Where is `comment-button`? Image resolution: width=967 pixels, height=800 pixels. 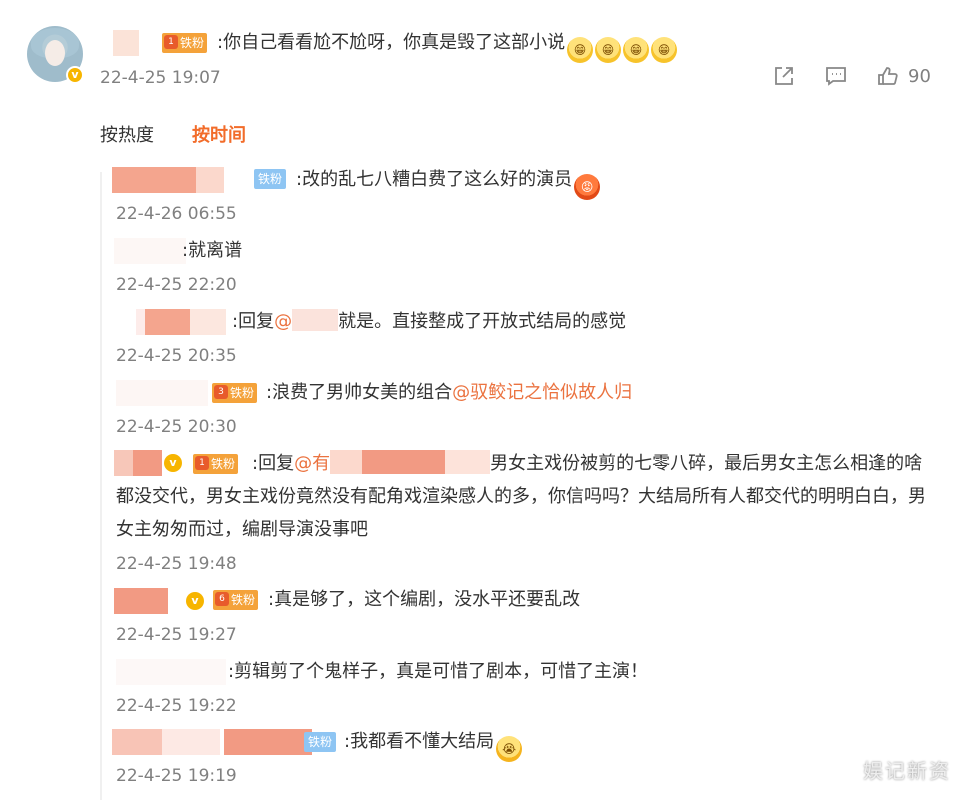 comment-button is located at coordinates (836, 76).